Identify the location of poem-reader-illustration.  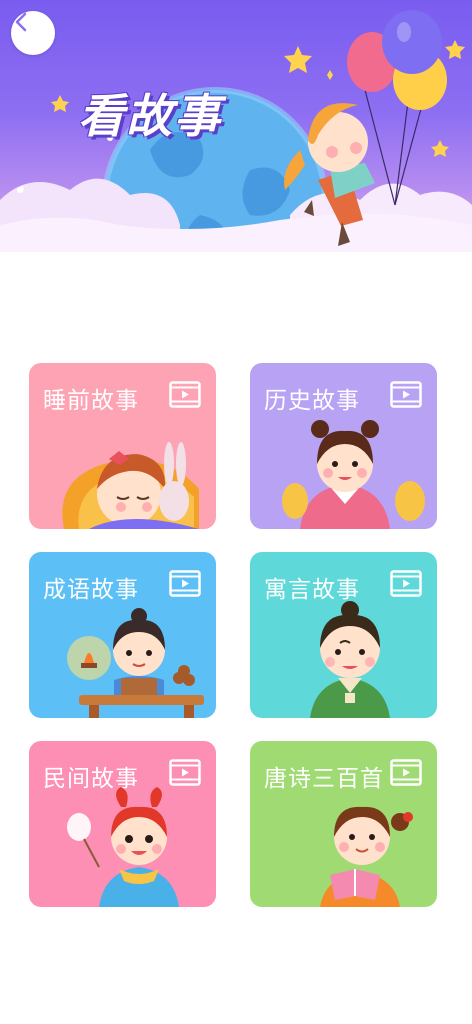
(366, 856).